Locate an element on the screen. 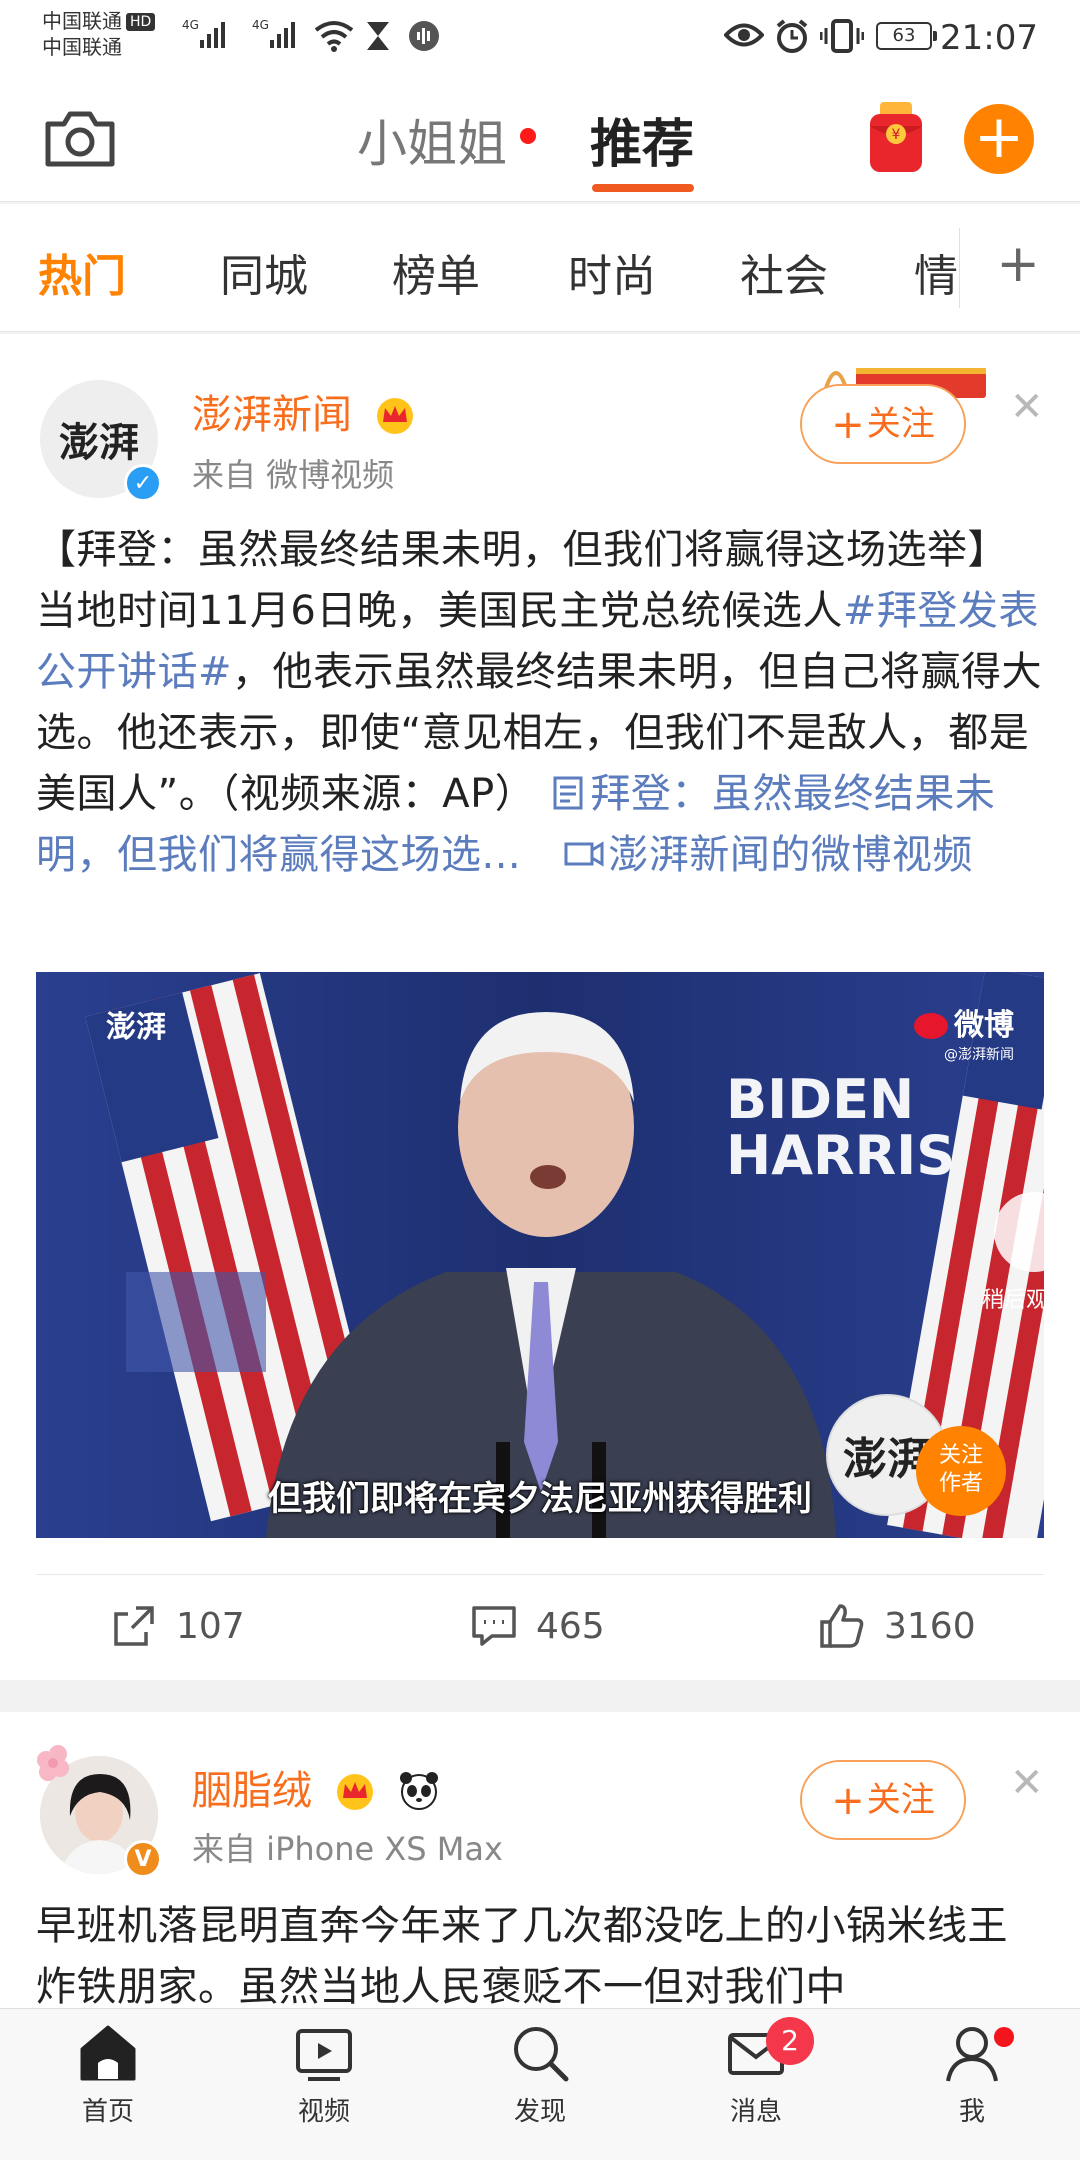 The height and width of the screenshot is (2160, 1080). tab-discover-label: 发现 is located at coordinates (539, 2112).